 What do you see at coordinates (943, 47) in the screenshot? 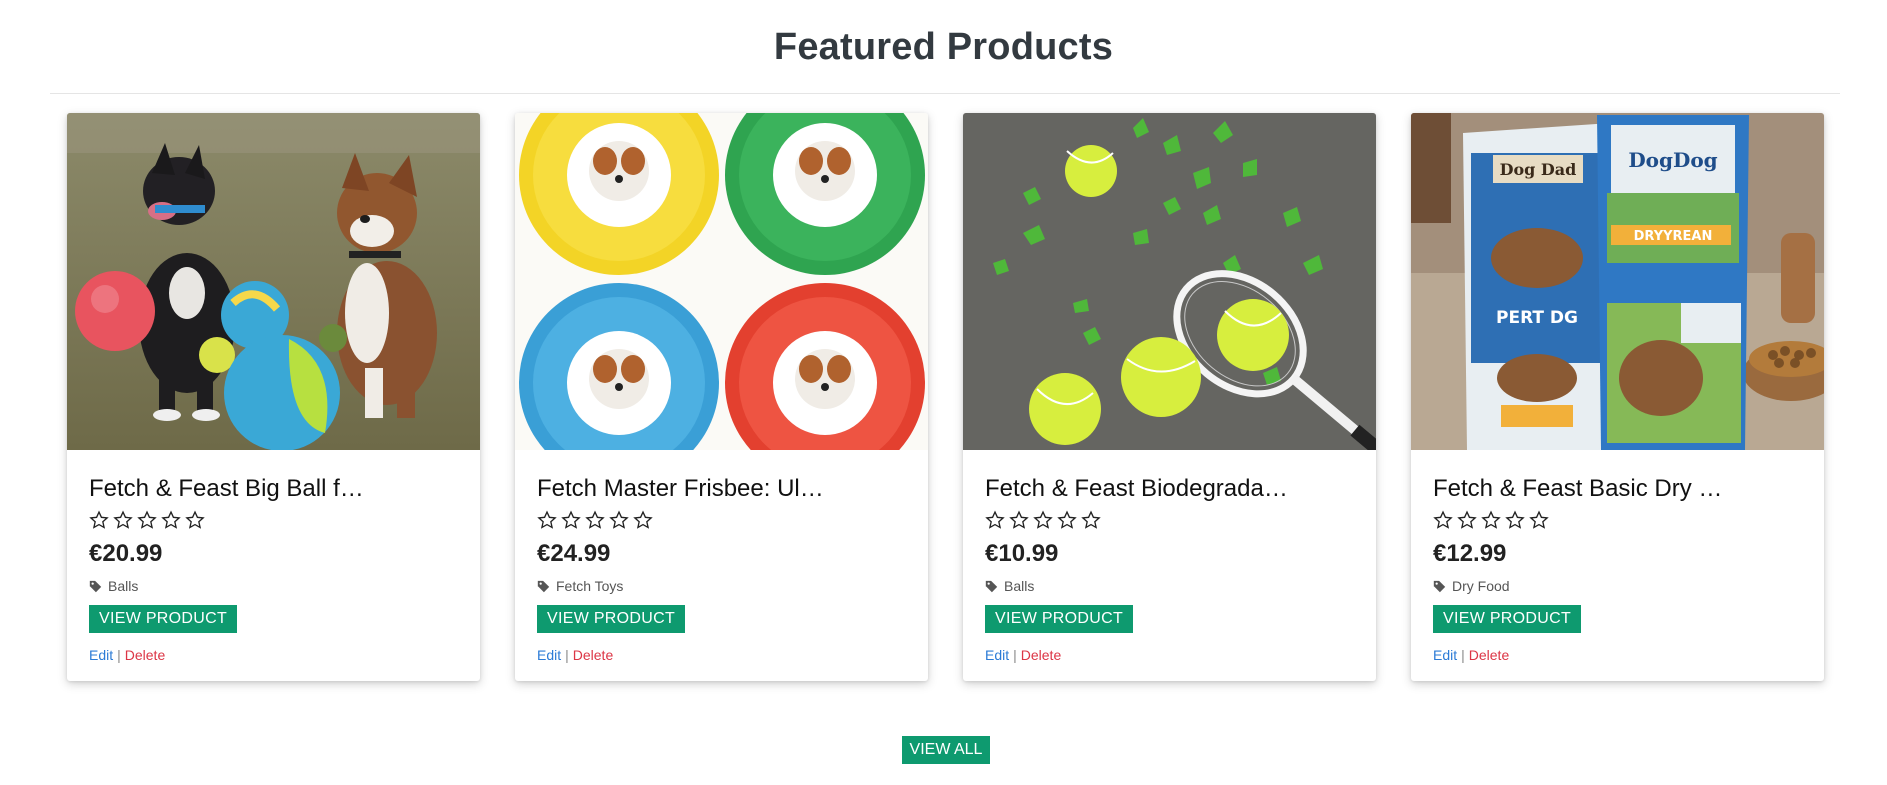
I see `section-title: Featured Products` at bounding box center [943, 47].